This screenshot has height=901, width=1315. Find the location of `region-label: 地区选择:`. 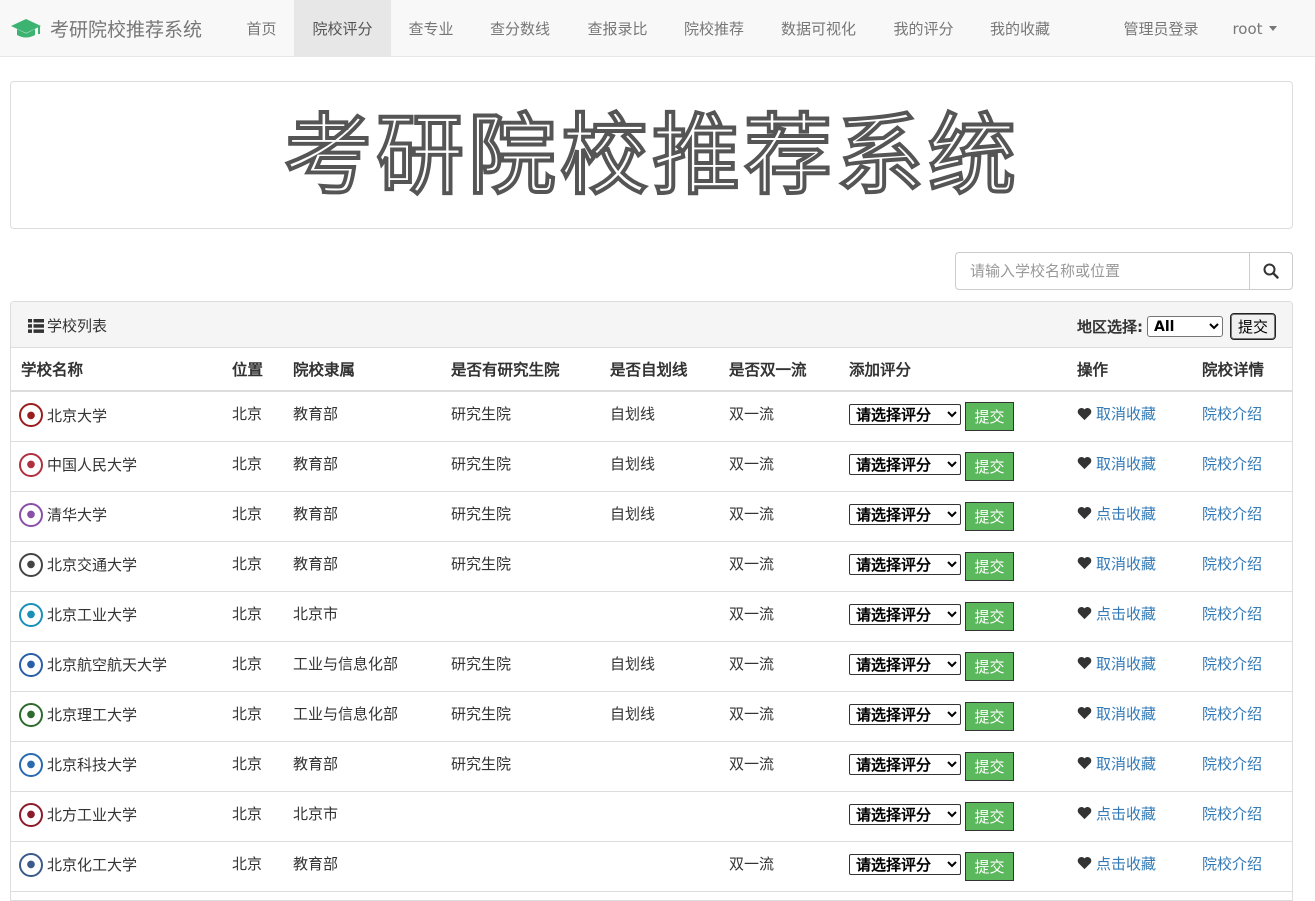

region-label: 地区选择: is located at coordinates (1109, 327).